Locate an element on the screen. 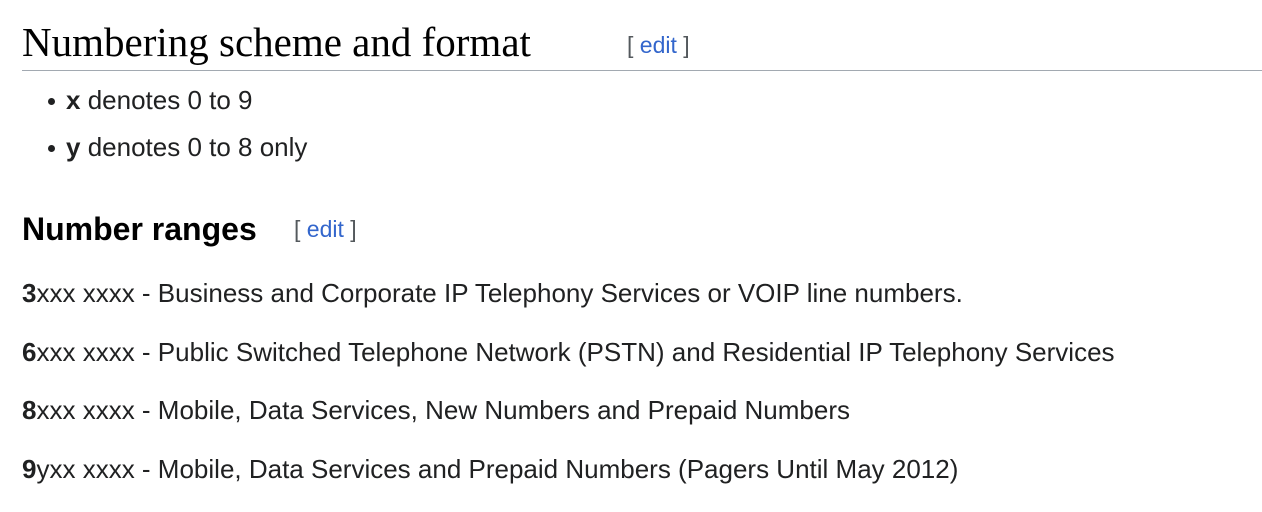  range-prefix: 6 is located at coordinates (29, 351).